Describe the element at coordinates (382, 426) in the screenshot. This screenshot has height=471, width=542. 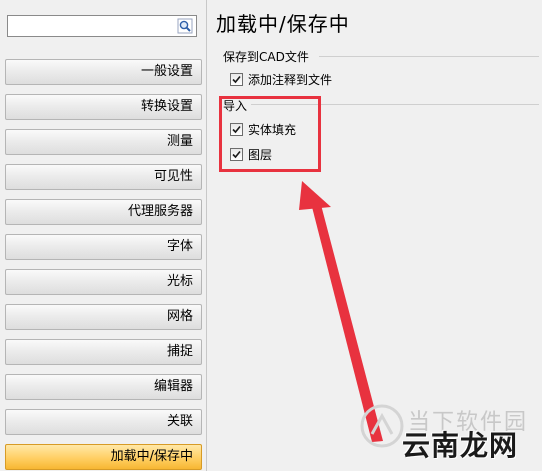
I see `watermark-logo` at that location.